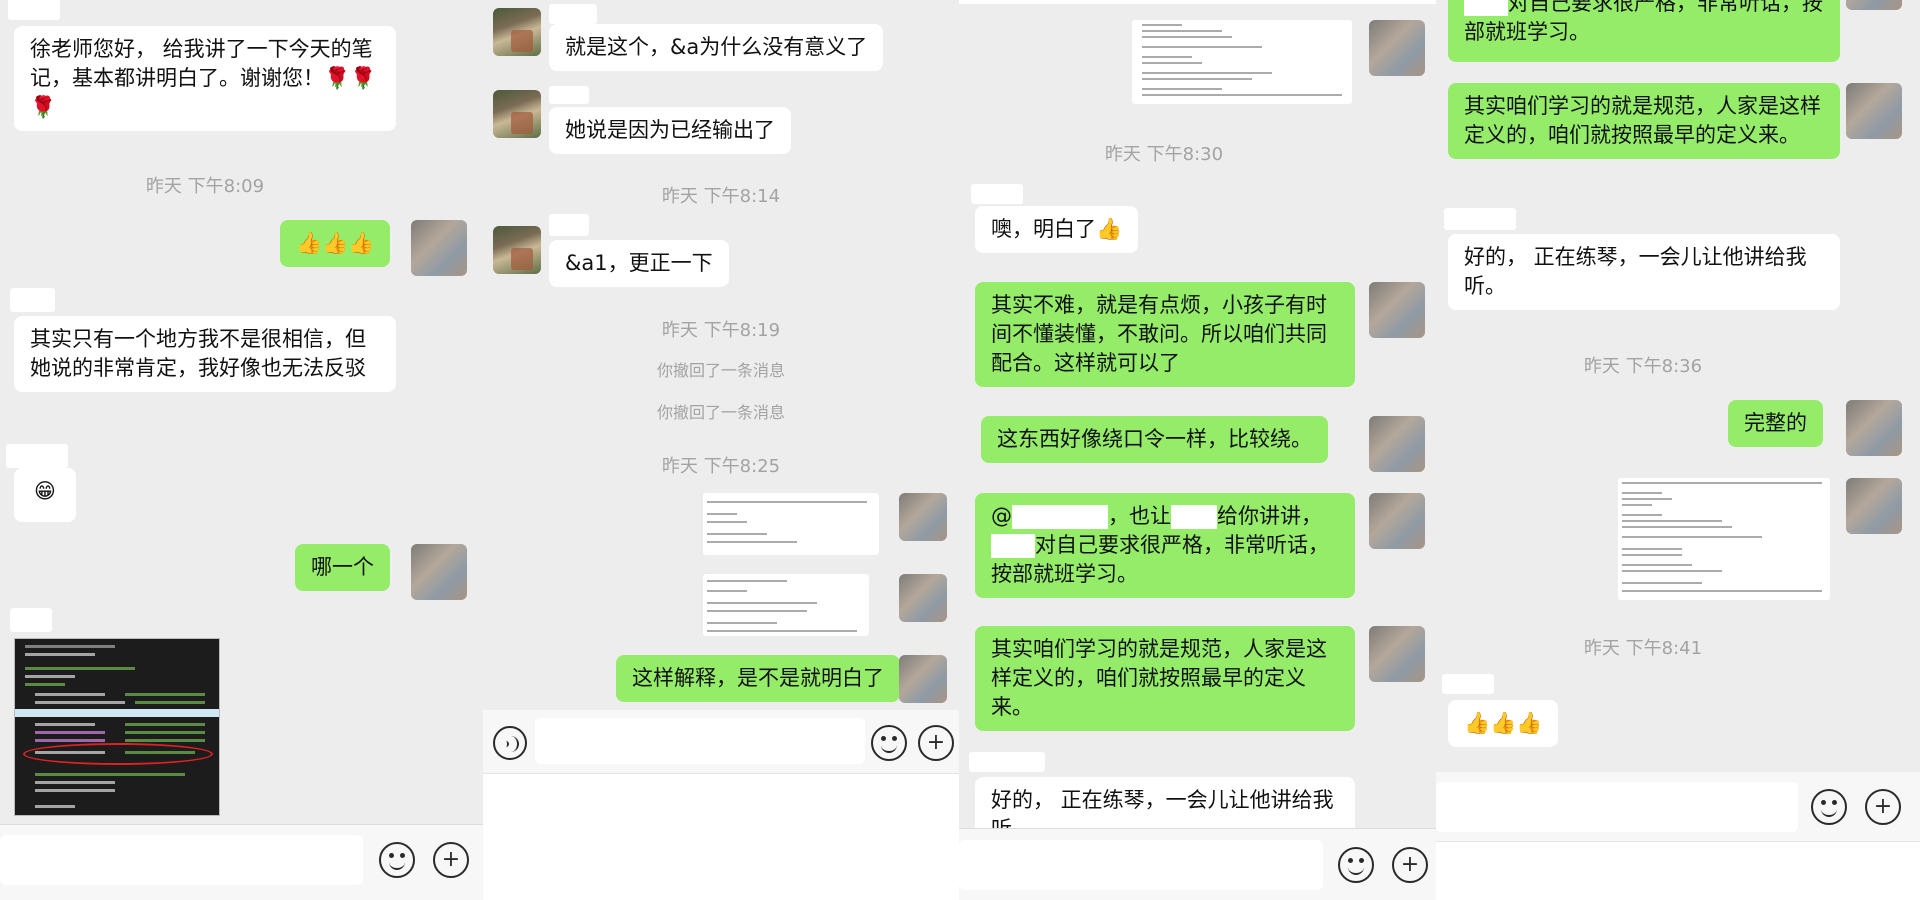 The image size is (1920, 900). What do you see at coordinates (45, 495) in the screenshot?
I see `message-bubble: 😁` at bounding box center [45, 495].